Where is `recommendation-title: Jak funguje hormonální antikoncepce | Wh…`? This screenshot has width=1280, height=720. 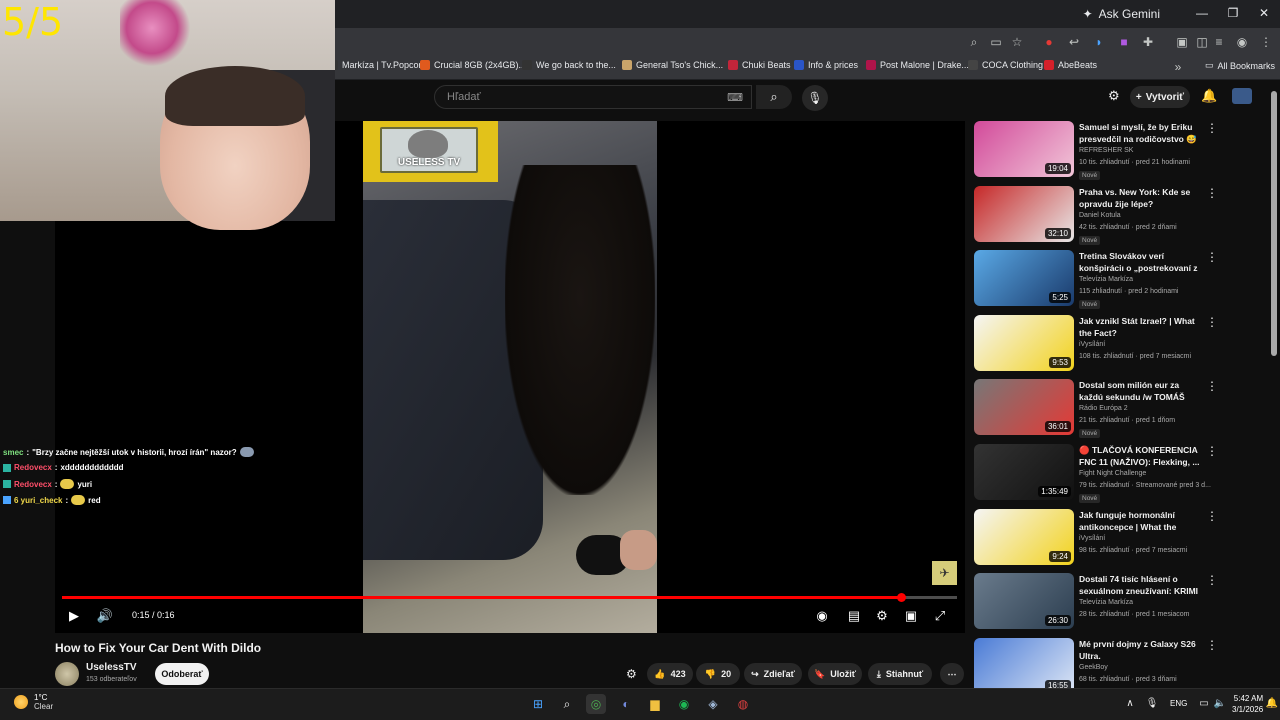
recommendation-title: Jak funguje hormonální antikoncepce | Wh… is located at coordinates (1140, 521).